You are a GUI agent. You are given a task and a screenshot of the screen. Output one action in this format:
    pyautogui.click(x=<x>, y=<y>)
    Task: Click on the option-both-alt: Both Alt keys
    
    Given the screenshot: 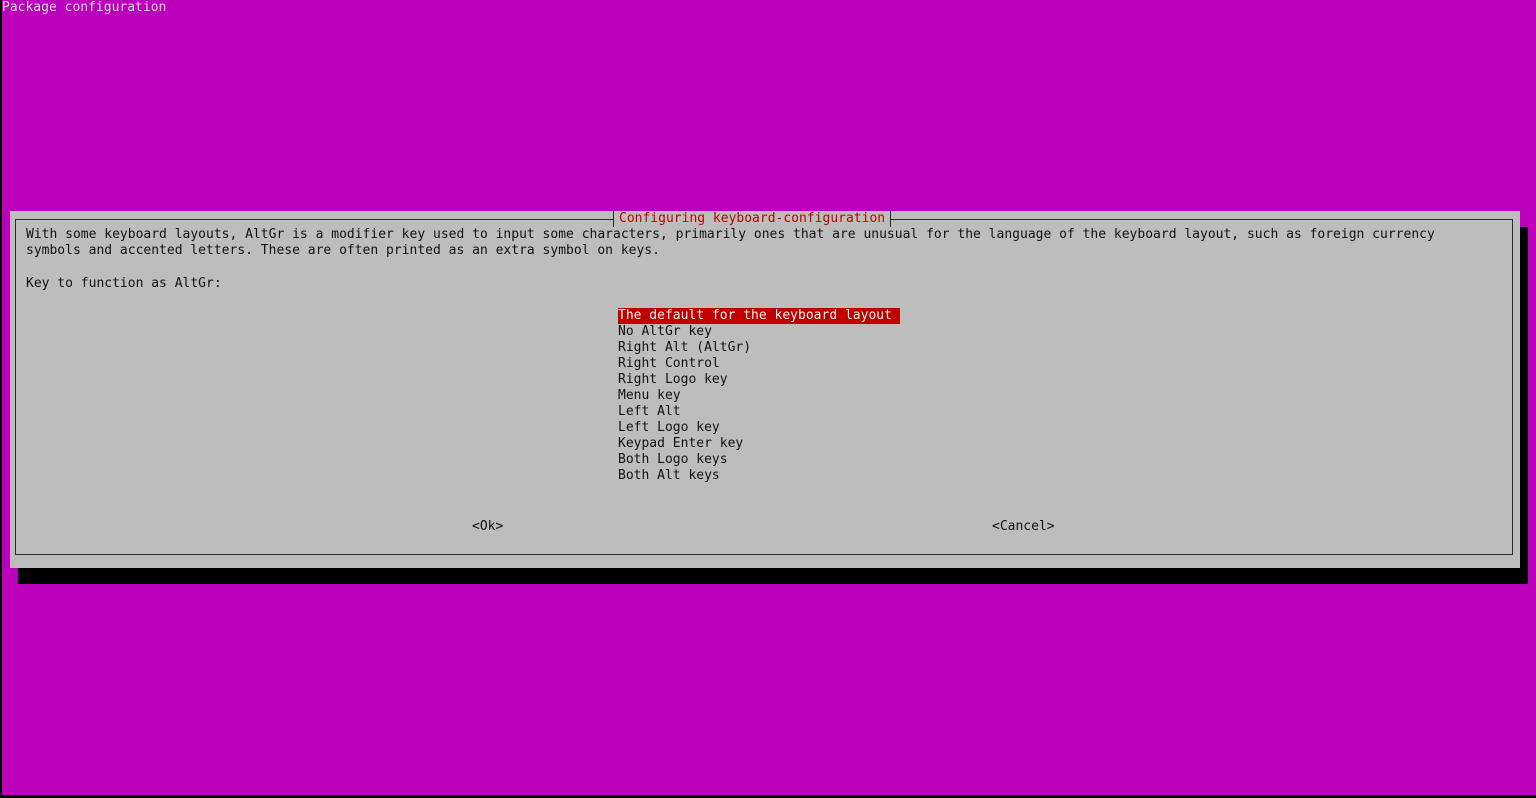 What is the action you would take?
    pyautogui.click(x=759, y=476)
    